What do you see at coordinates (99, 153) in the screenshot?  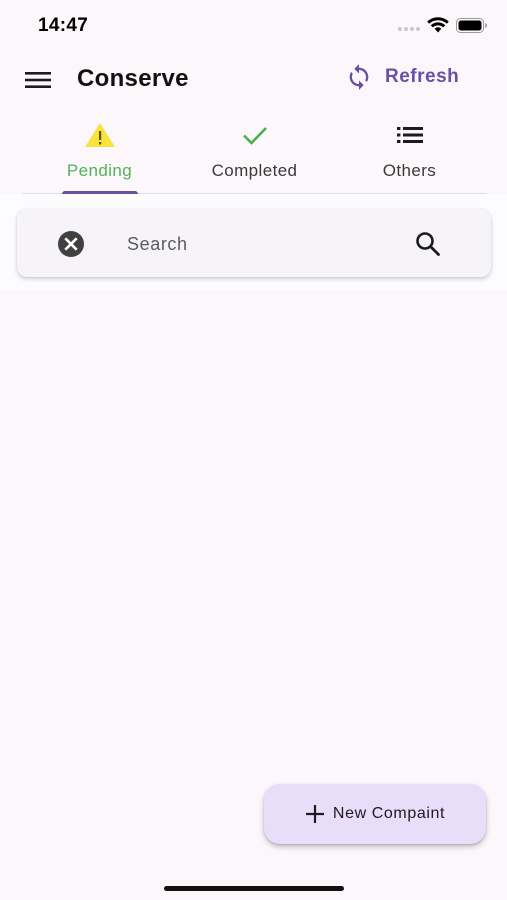 I see `tab-pending: Pending` at bounding box center [99, 153].